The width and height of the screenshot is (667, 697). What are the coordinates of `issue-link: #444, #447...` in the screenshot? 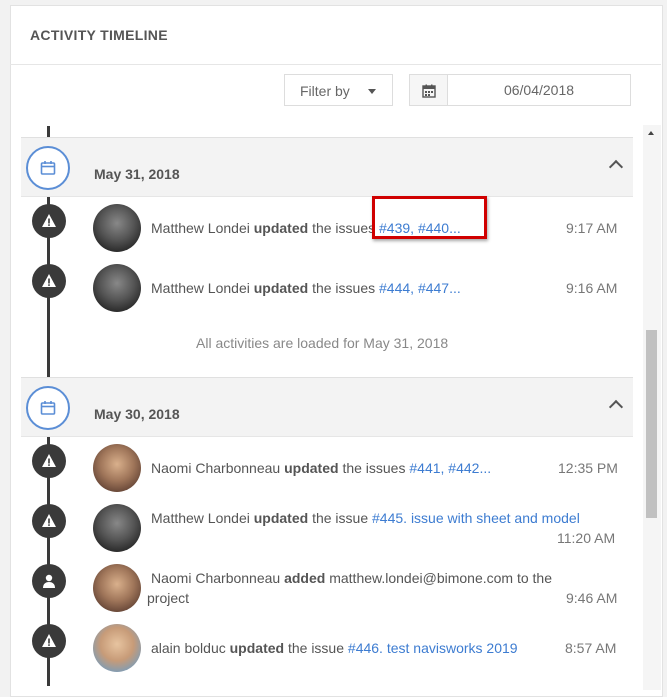 It's located at (420, 288).